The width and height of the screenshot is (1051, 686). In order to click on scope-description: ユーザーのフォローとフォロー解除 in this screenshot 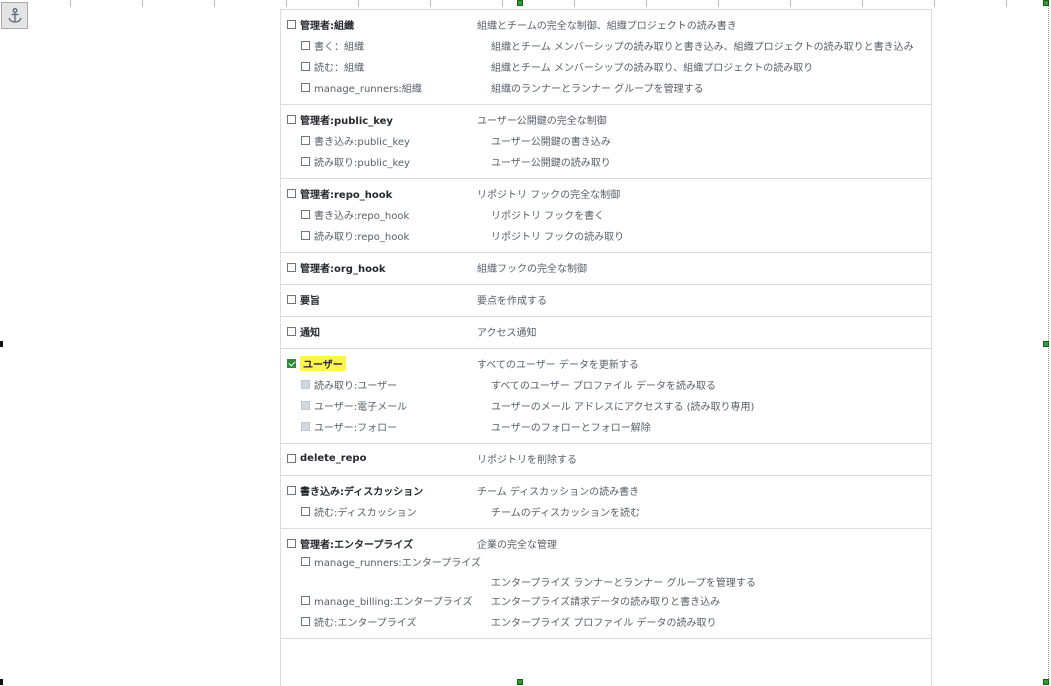, I will do `click(571, 428)`.